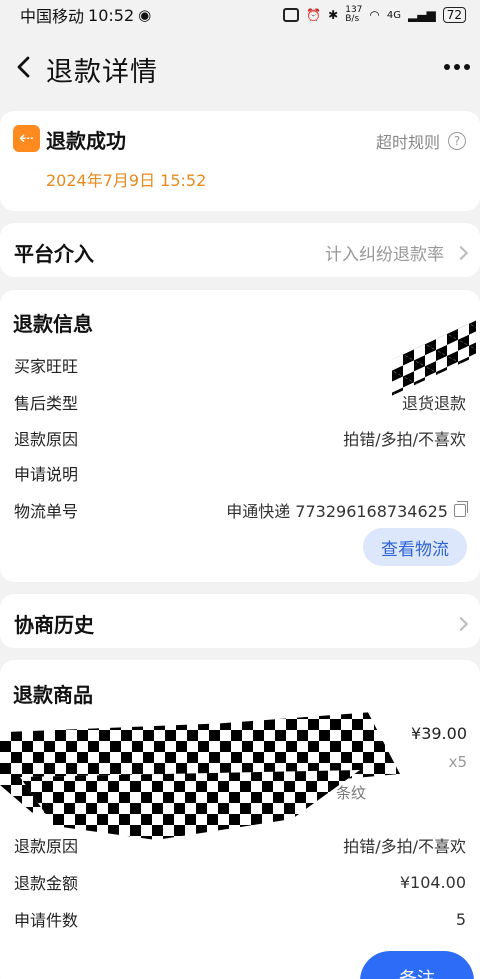 The image size is (480, 979). I want to click on logistics-label: 物流单号, so click(46, 511).